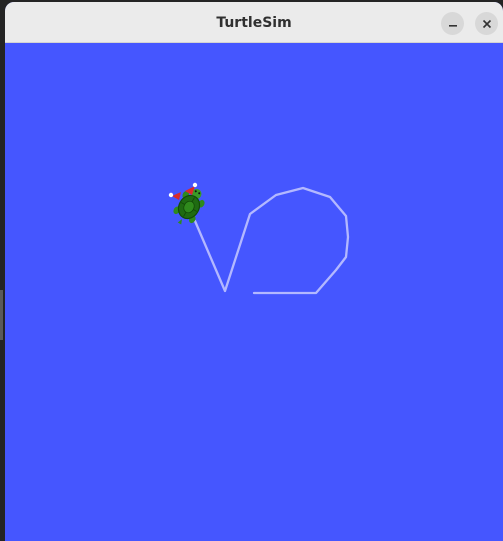  I want to click on pen-trail, so click(271, 240).